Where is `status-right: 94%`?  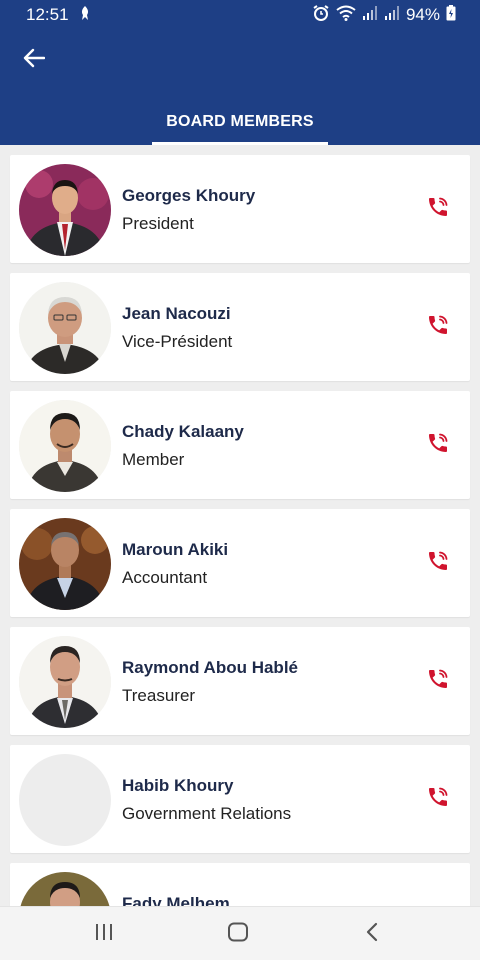 status-right: 94% is located at coordinates (384, 15).